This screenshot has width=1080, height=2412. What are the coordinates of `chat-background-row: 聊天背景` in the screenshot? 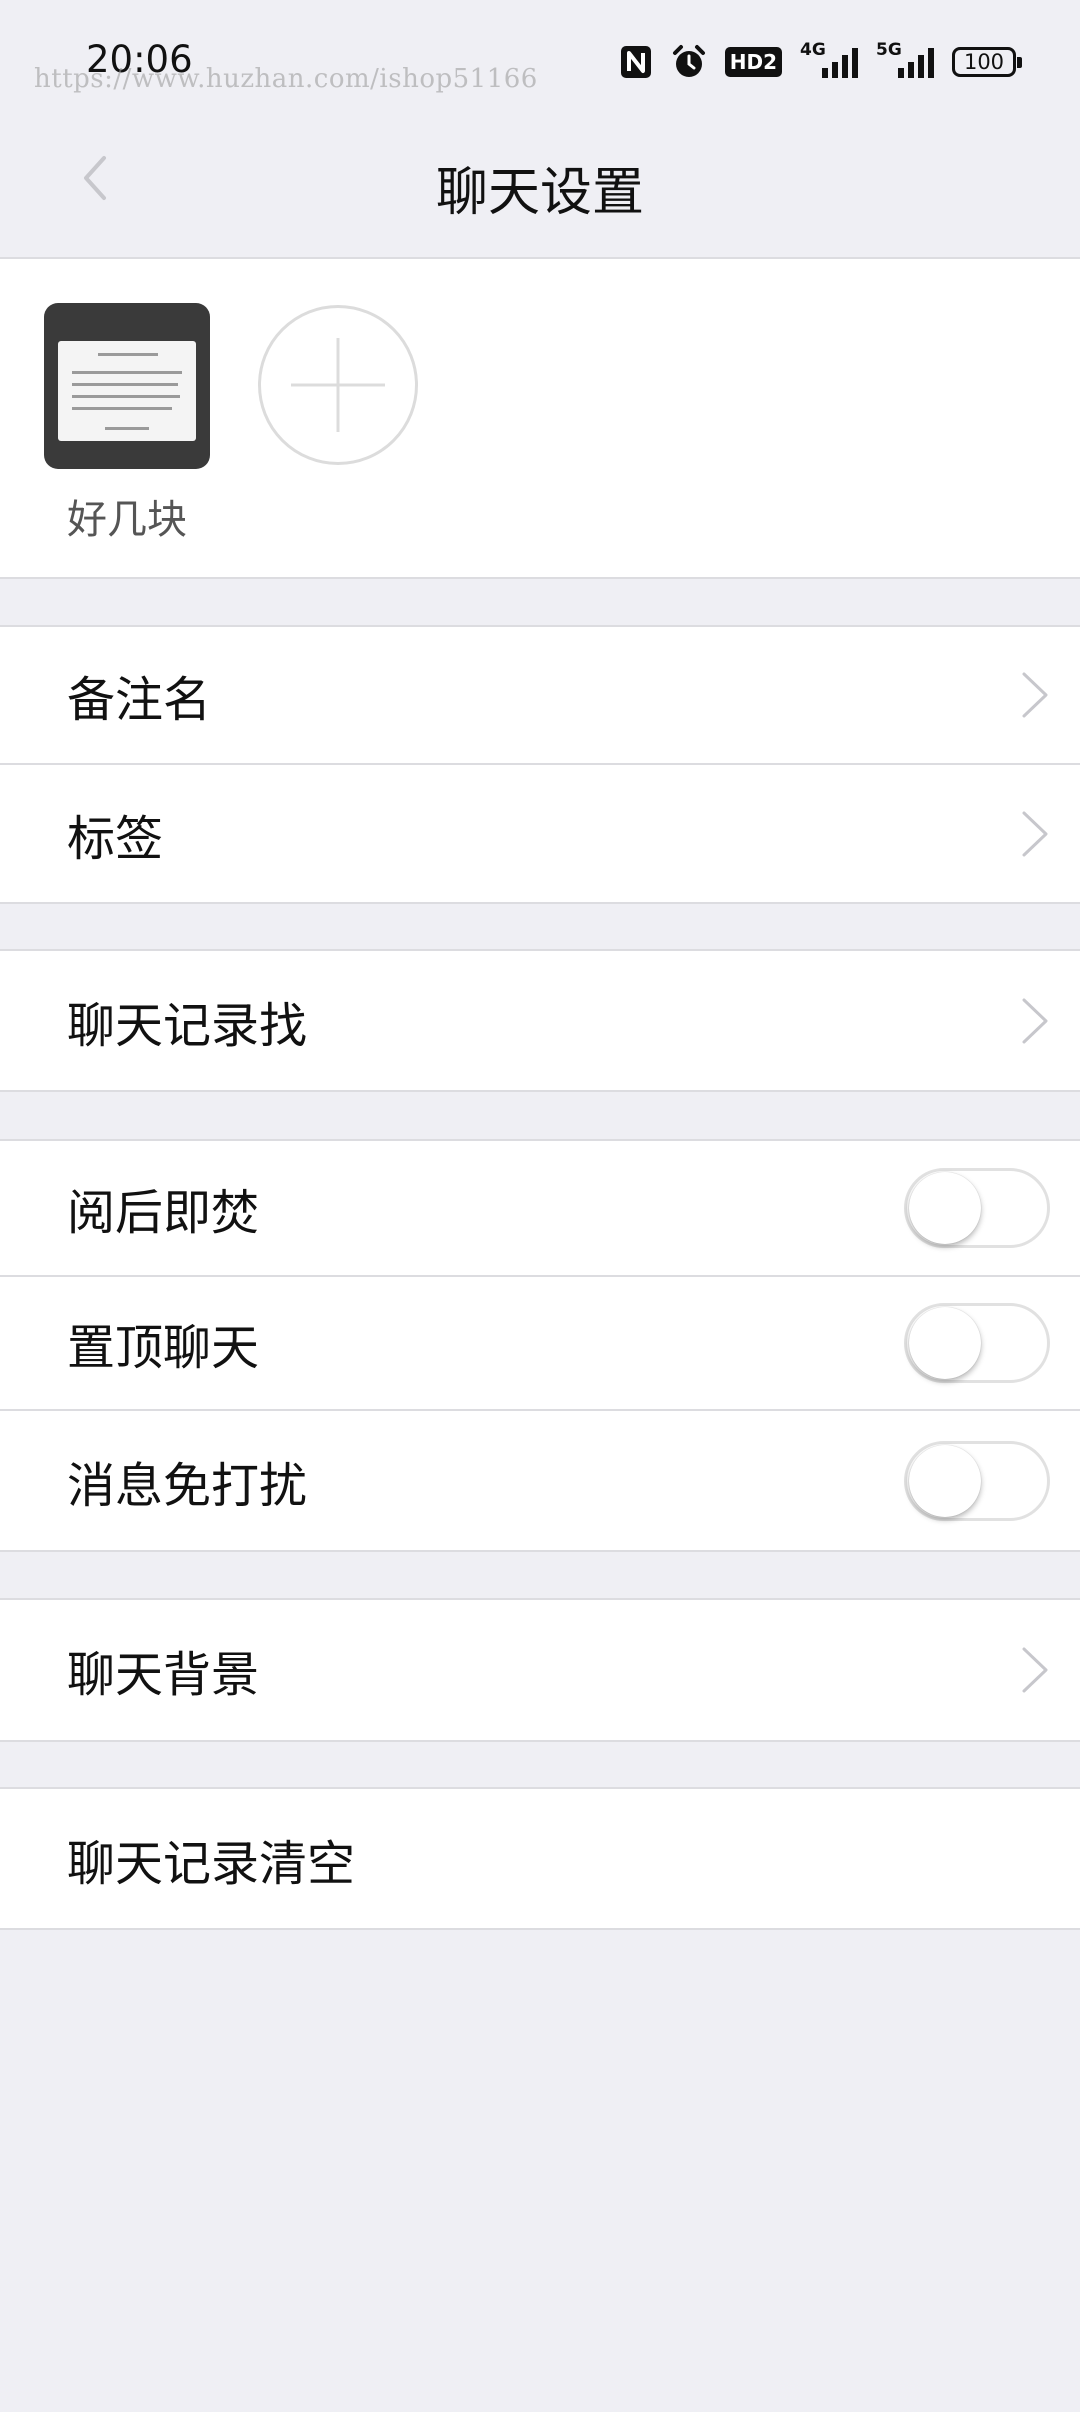 It's located at (540, 1670).